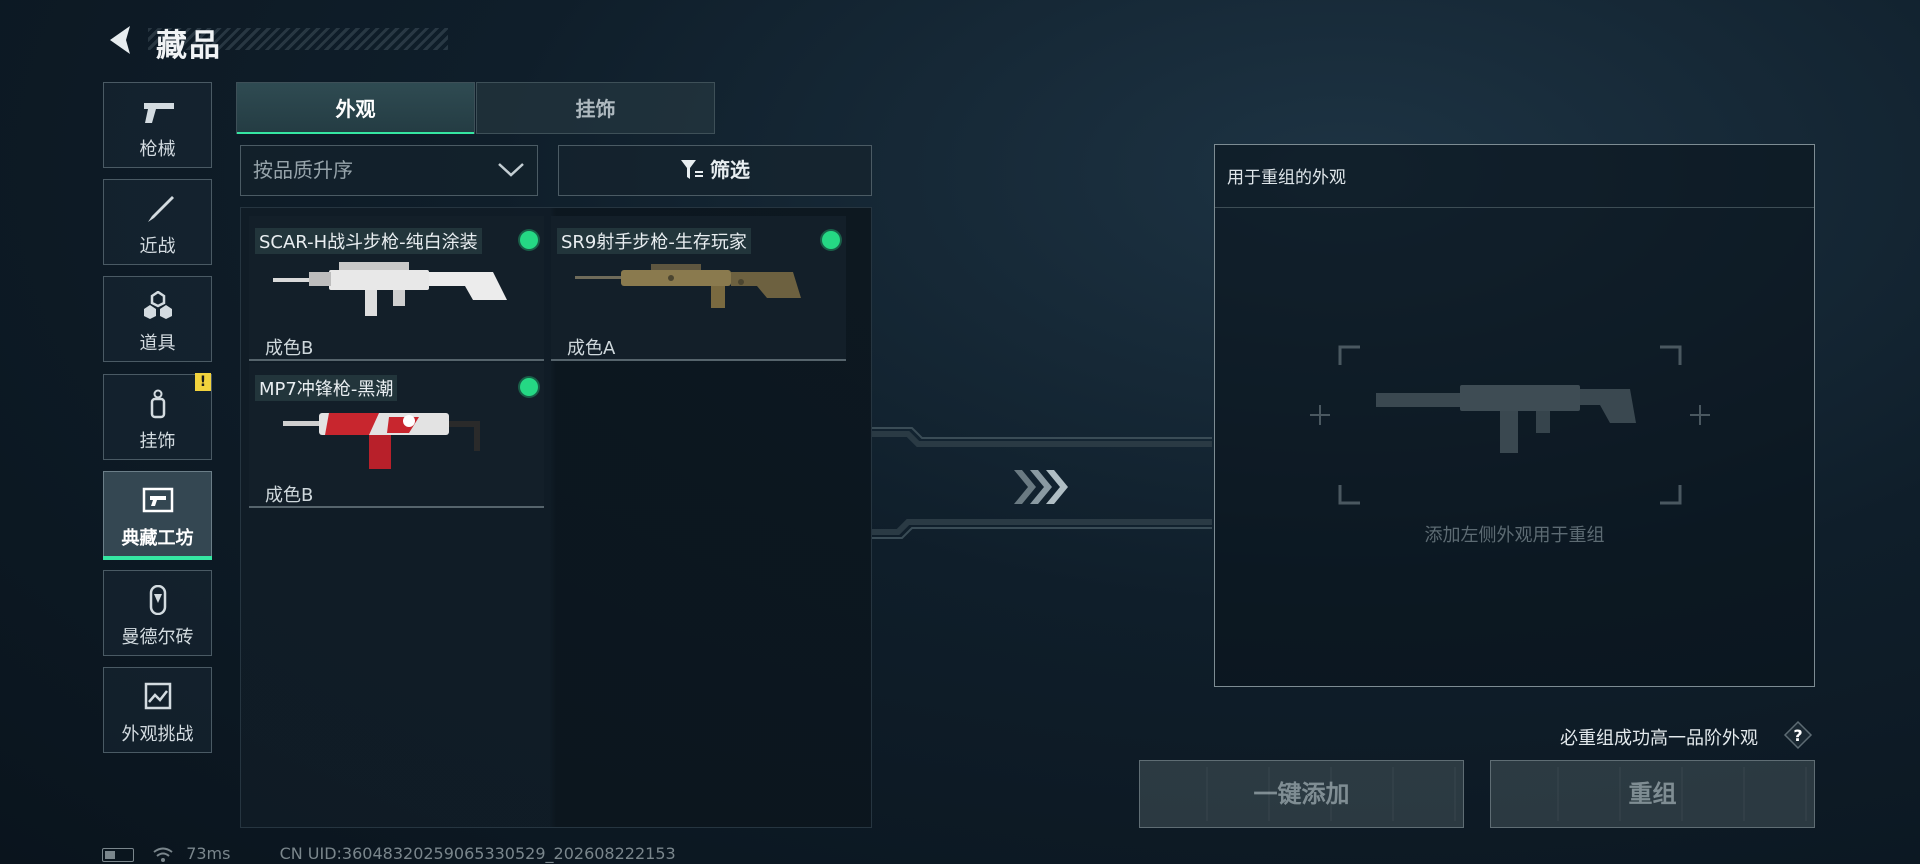  Describe the element at coordinates (326, 388) in the screenshot. I see `item-name: MP7冲锋枪-黑潮` at that location.